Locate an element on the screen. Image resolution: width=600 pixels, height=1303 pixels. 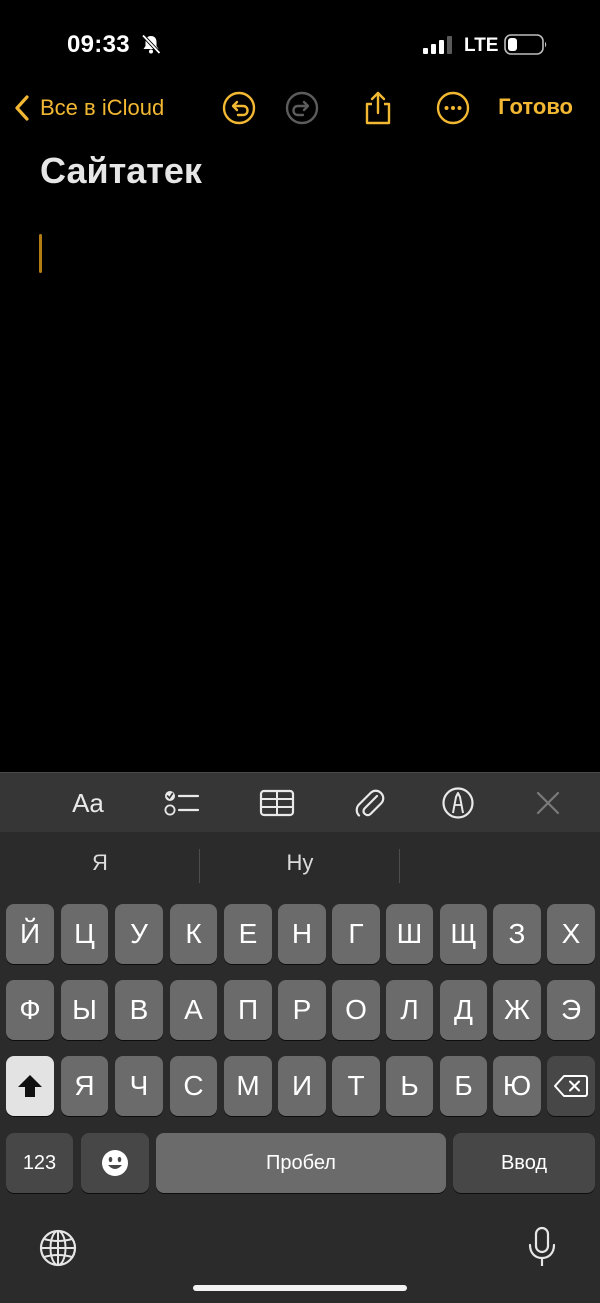
key: Ч is located at coordinates (139, 1086).